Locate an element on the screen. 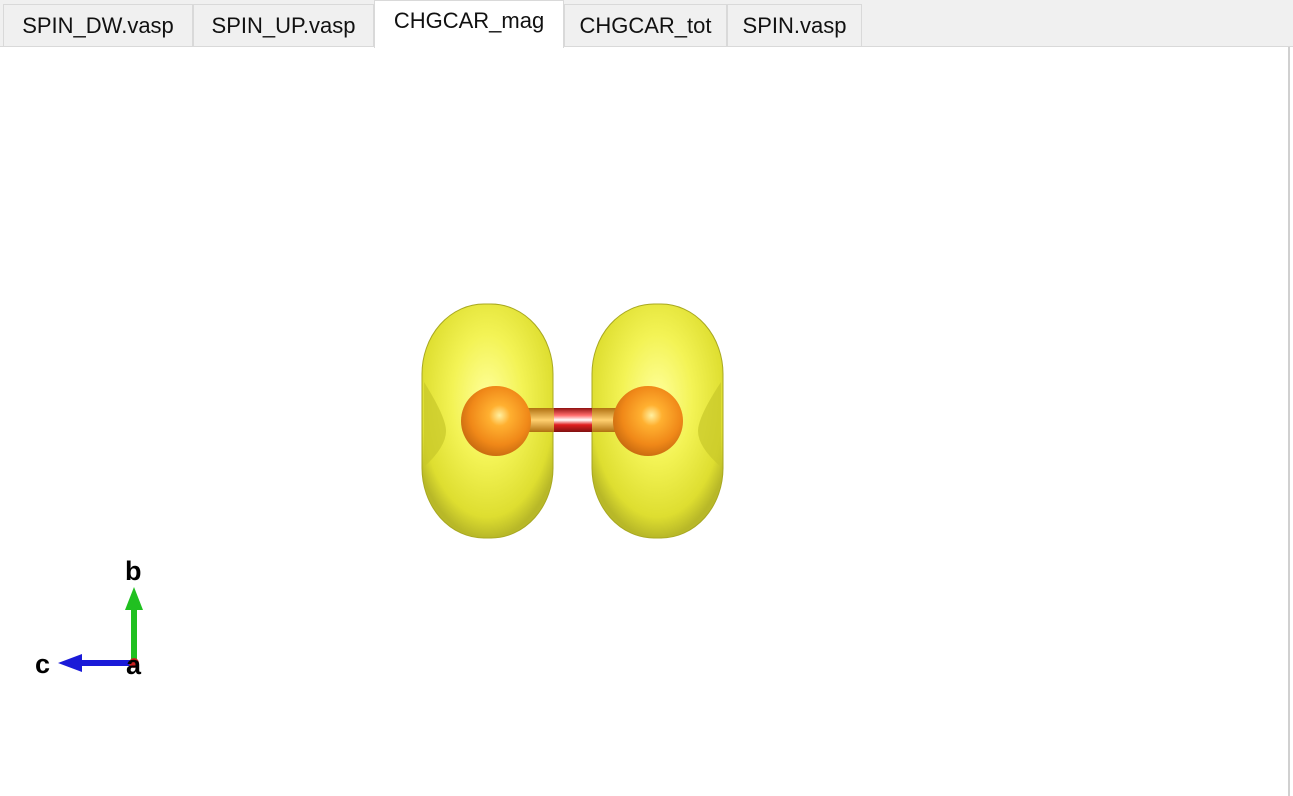 Image resolution: width=1293 pixels, height=796 pixels. tab-spin-vasp: SPIN.vasp is located at coordinates (794, 25).